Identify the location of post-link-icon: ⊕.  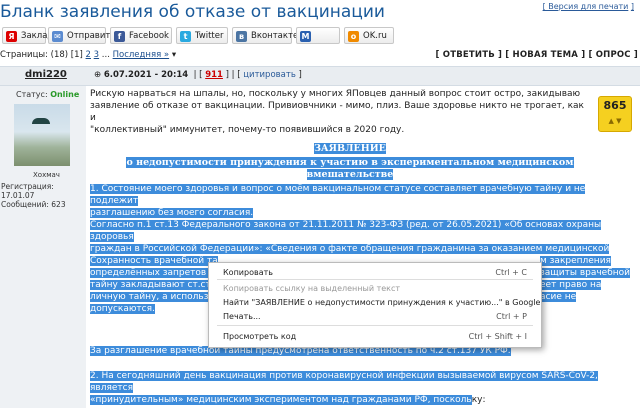
(97, 75).